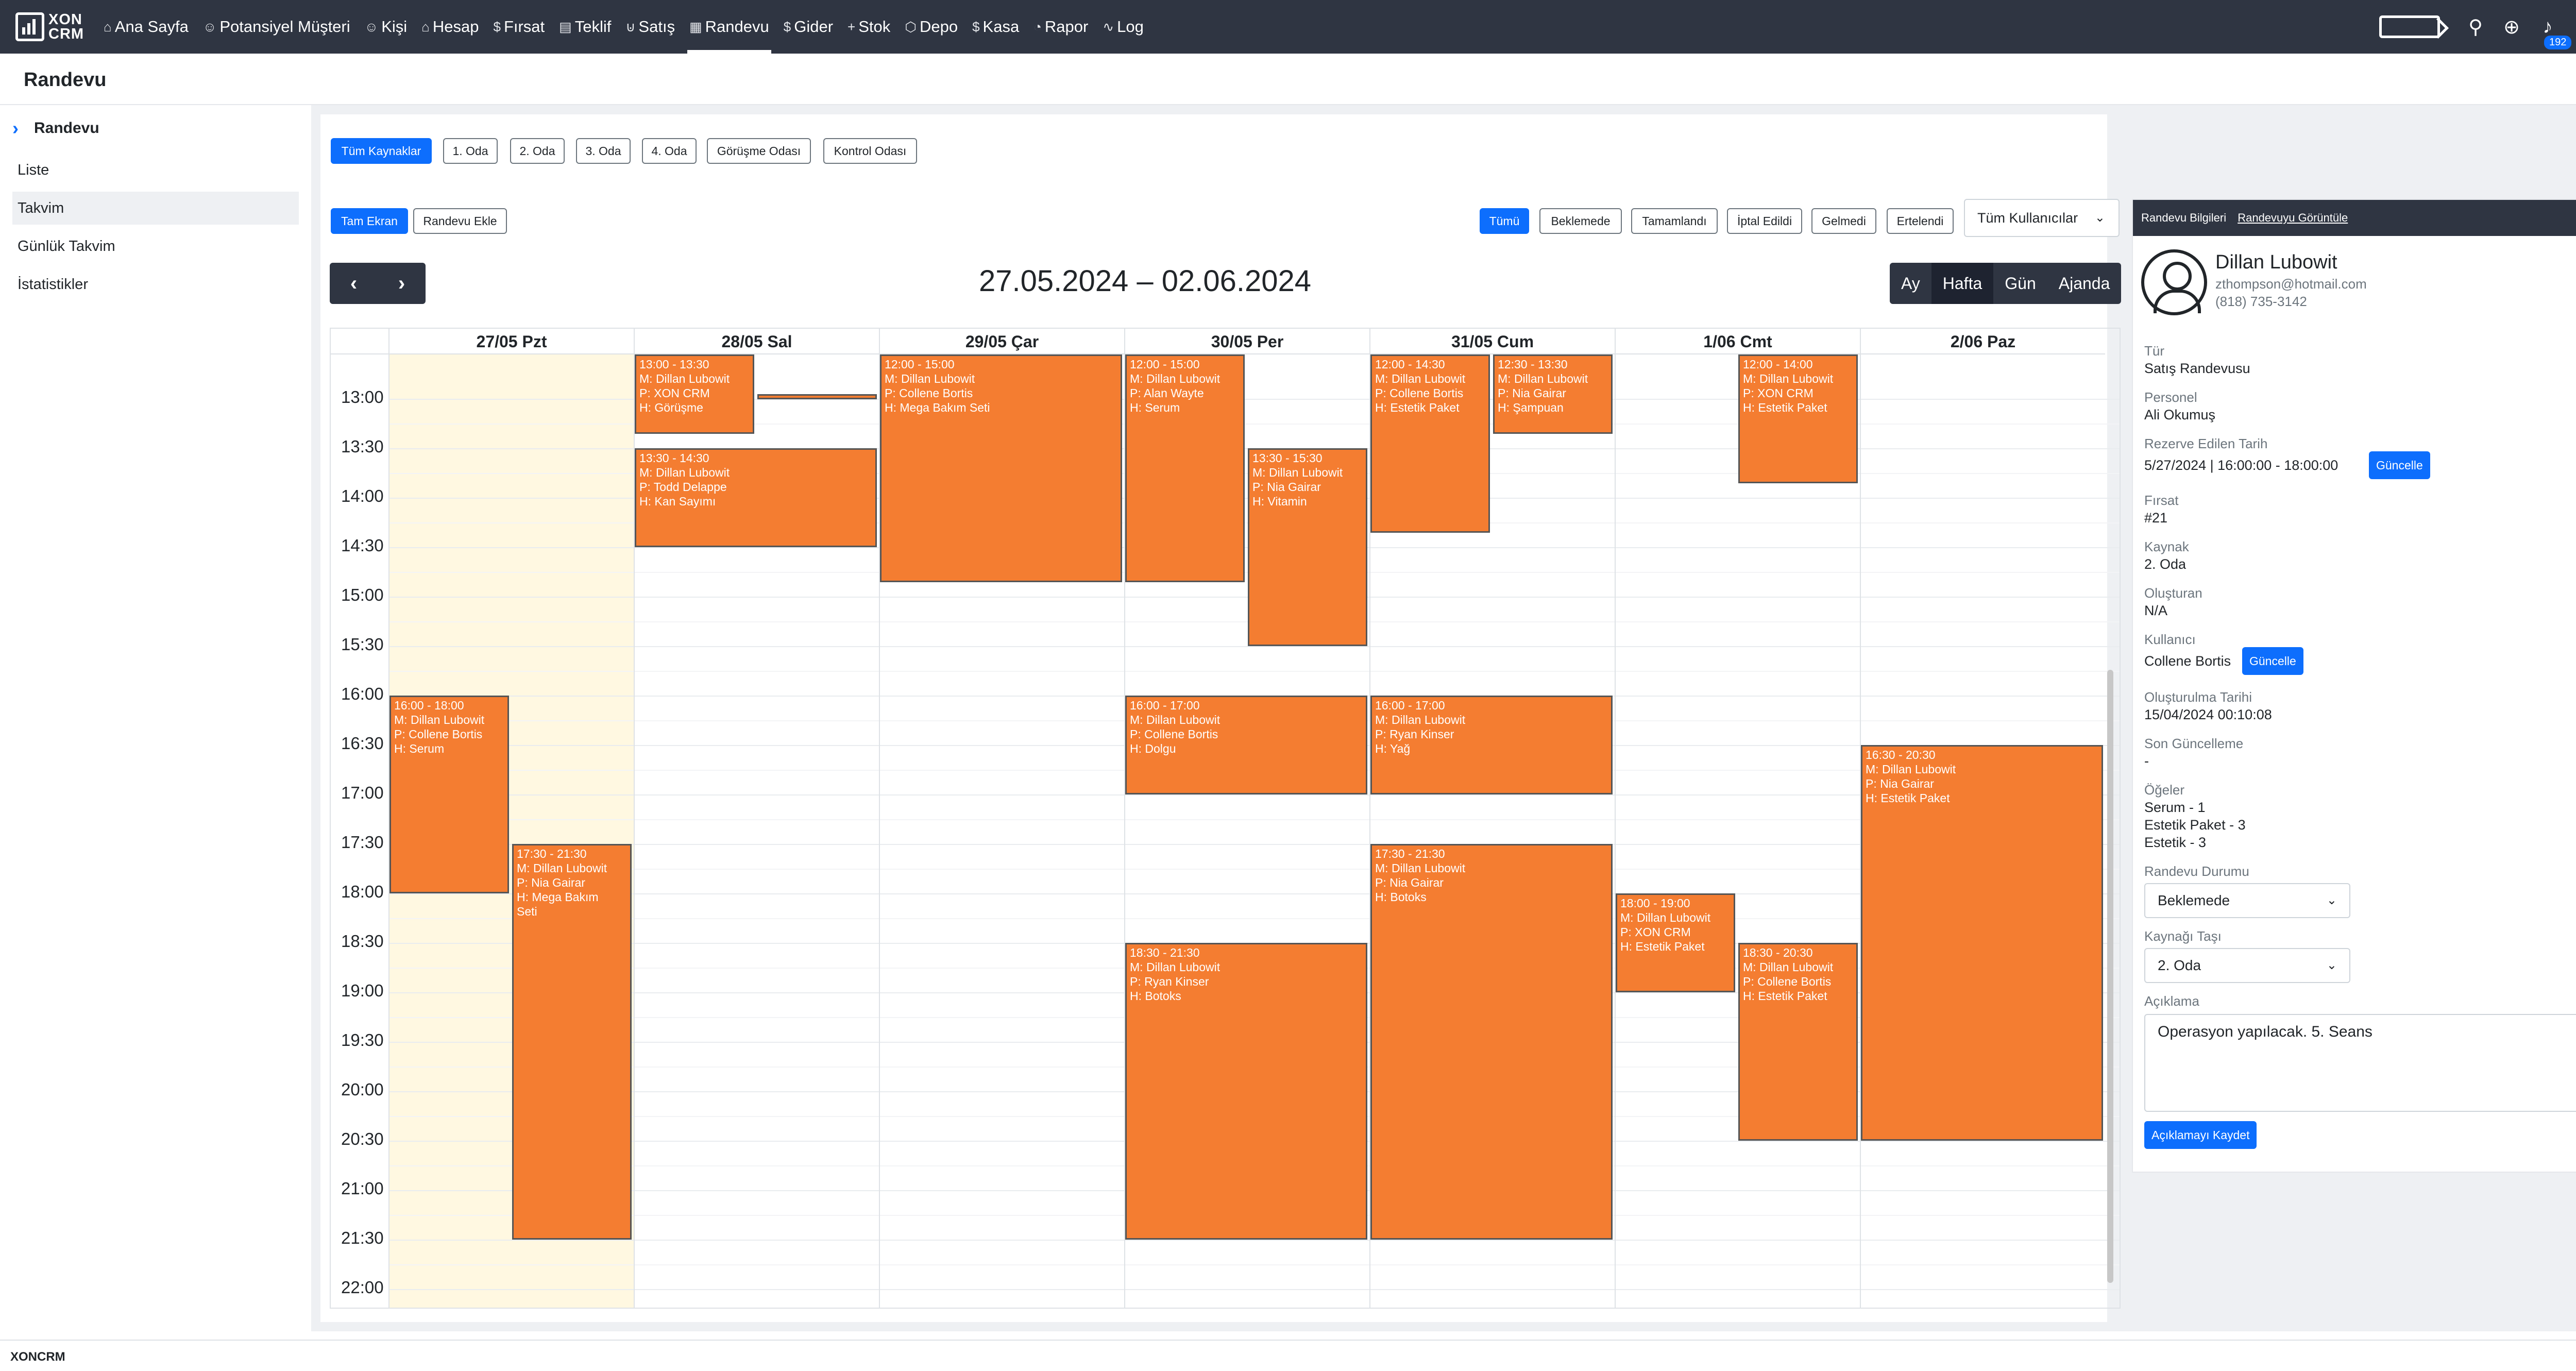 This screenshot has height=1371, width=2576. I want to click on status-select: Beklemede ⌄, so click(2247, 900).